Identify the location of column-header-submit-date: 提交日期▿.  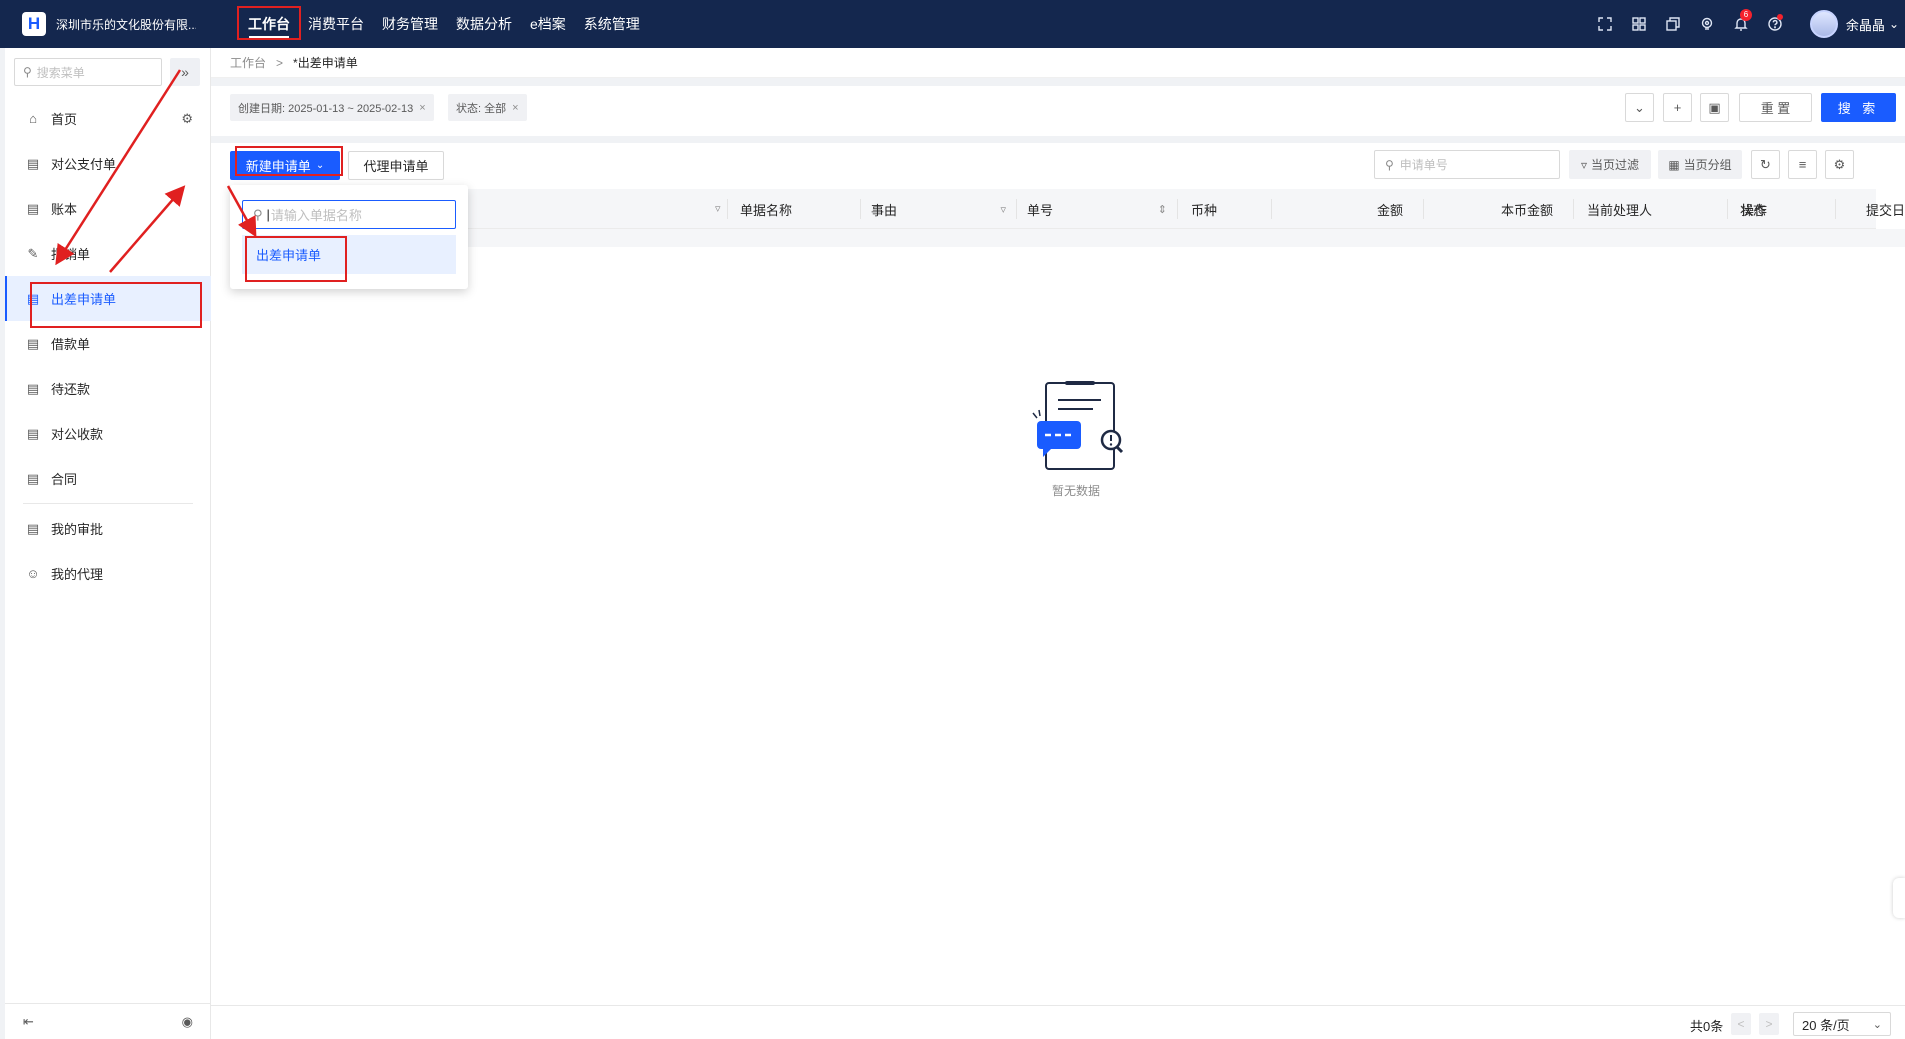
(1885, 209).